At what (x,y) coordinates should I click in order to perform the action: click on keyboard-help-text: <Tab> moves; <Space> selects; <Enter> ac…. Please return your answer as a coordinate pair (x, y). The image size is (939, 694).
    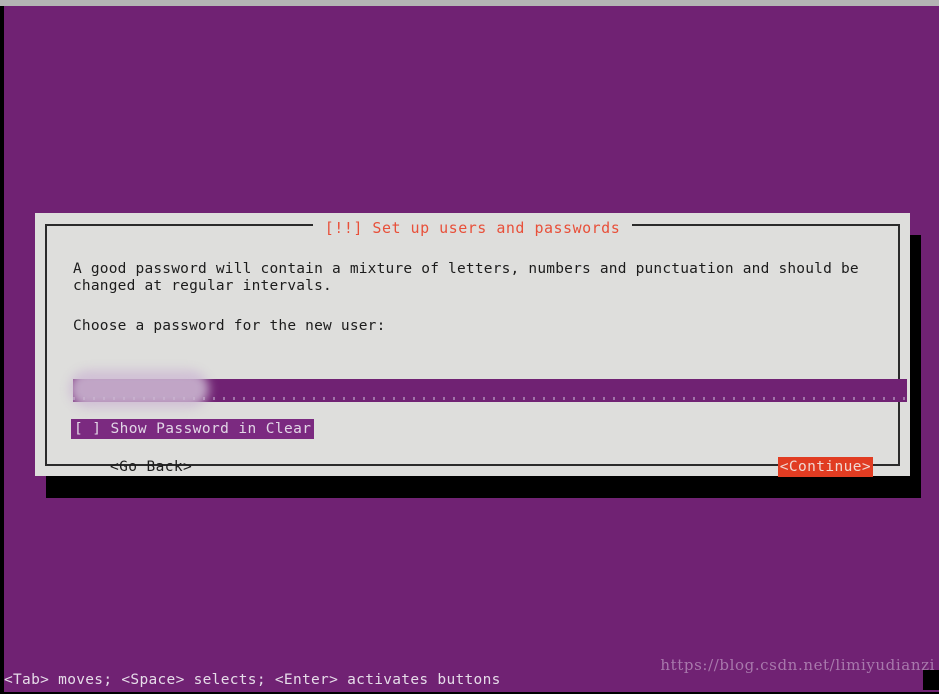
    Looking at the image, I should click on (252, 680).